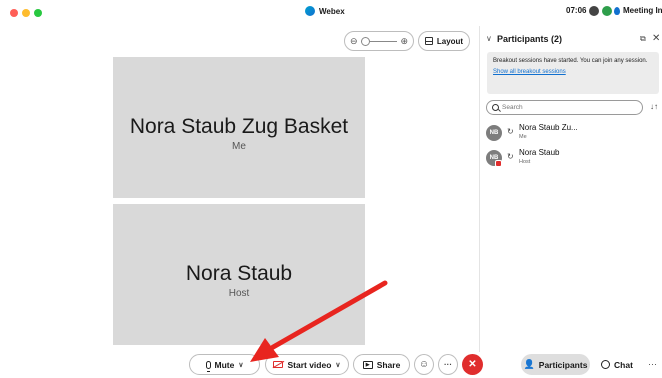  What do you see at coordinates (404, 41) in the screenshot?
I see `zoom-in-icon: ⊕` at bounding box center [404, 41].